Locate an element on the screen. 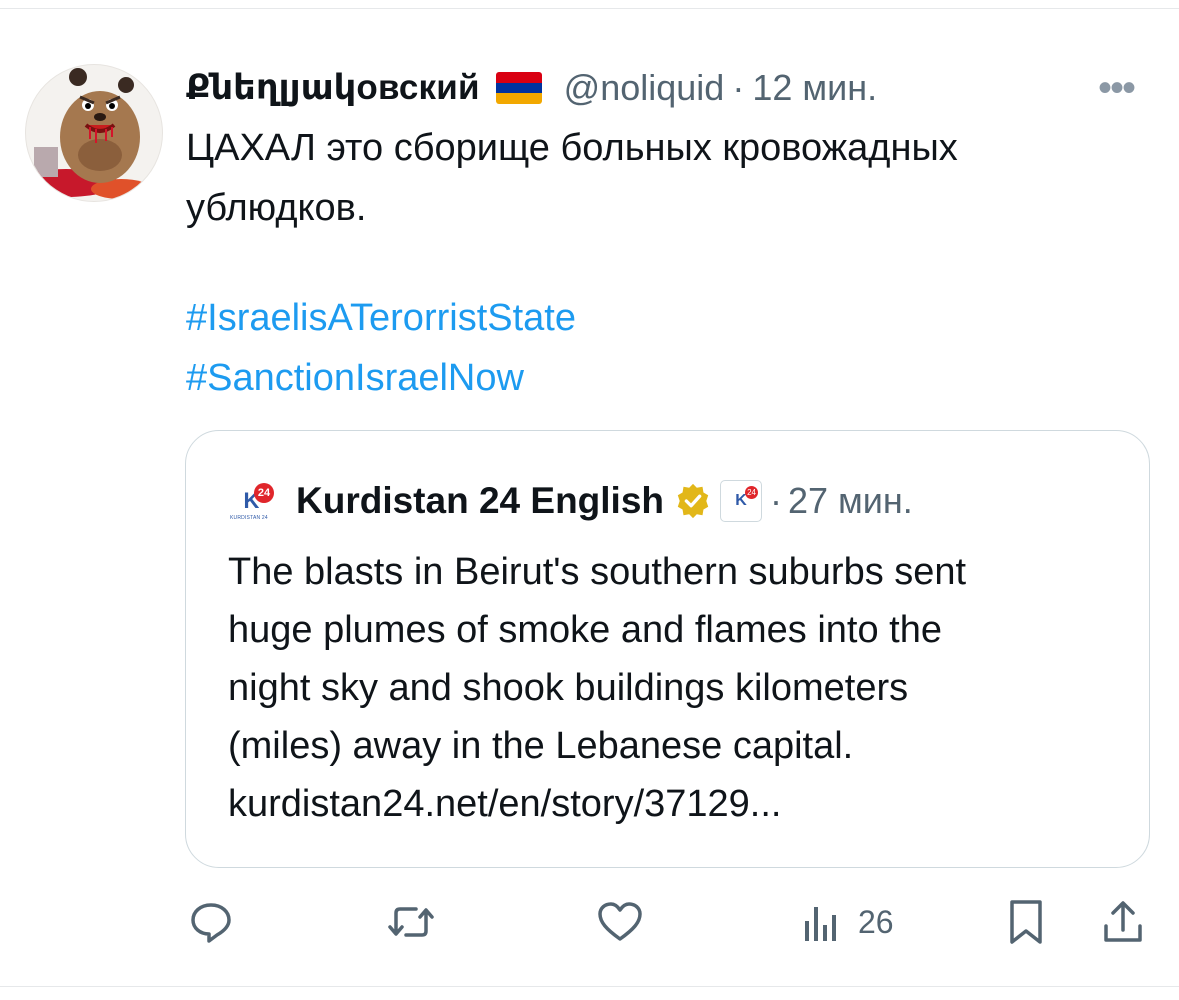  kurdistan24-avatar: K 24 KURDISTAN 24 is located at coordinates (251, 501).